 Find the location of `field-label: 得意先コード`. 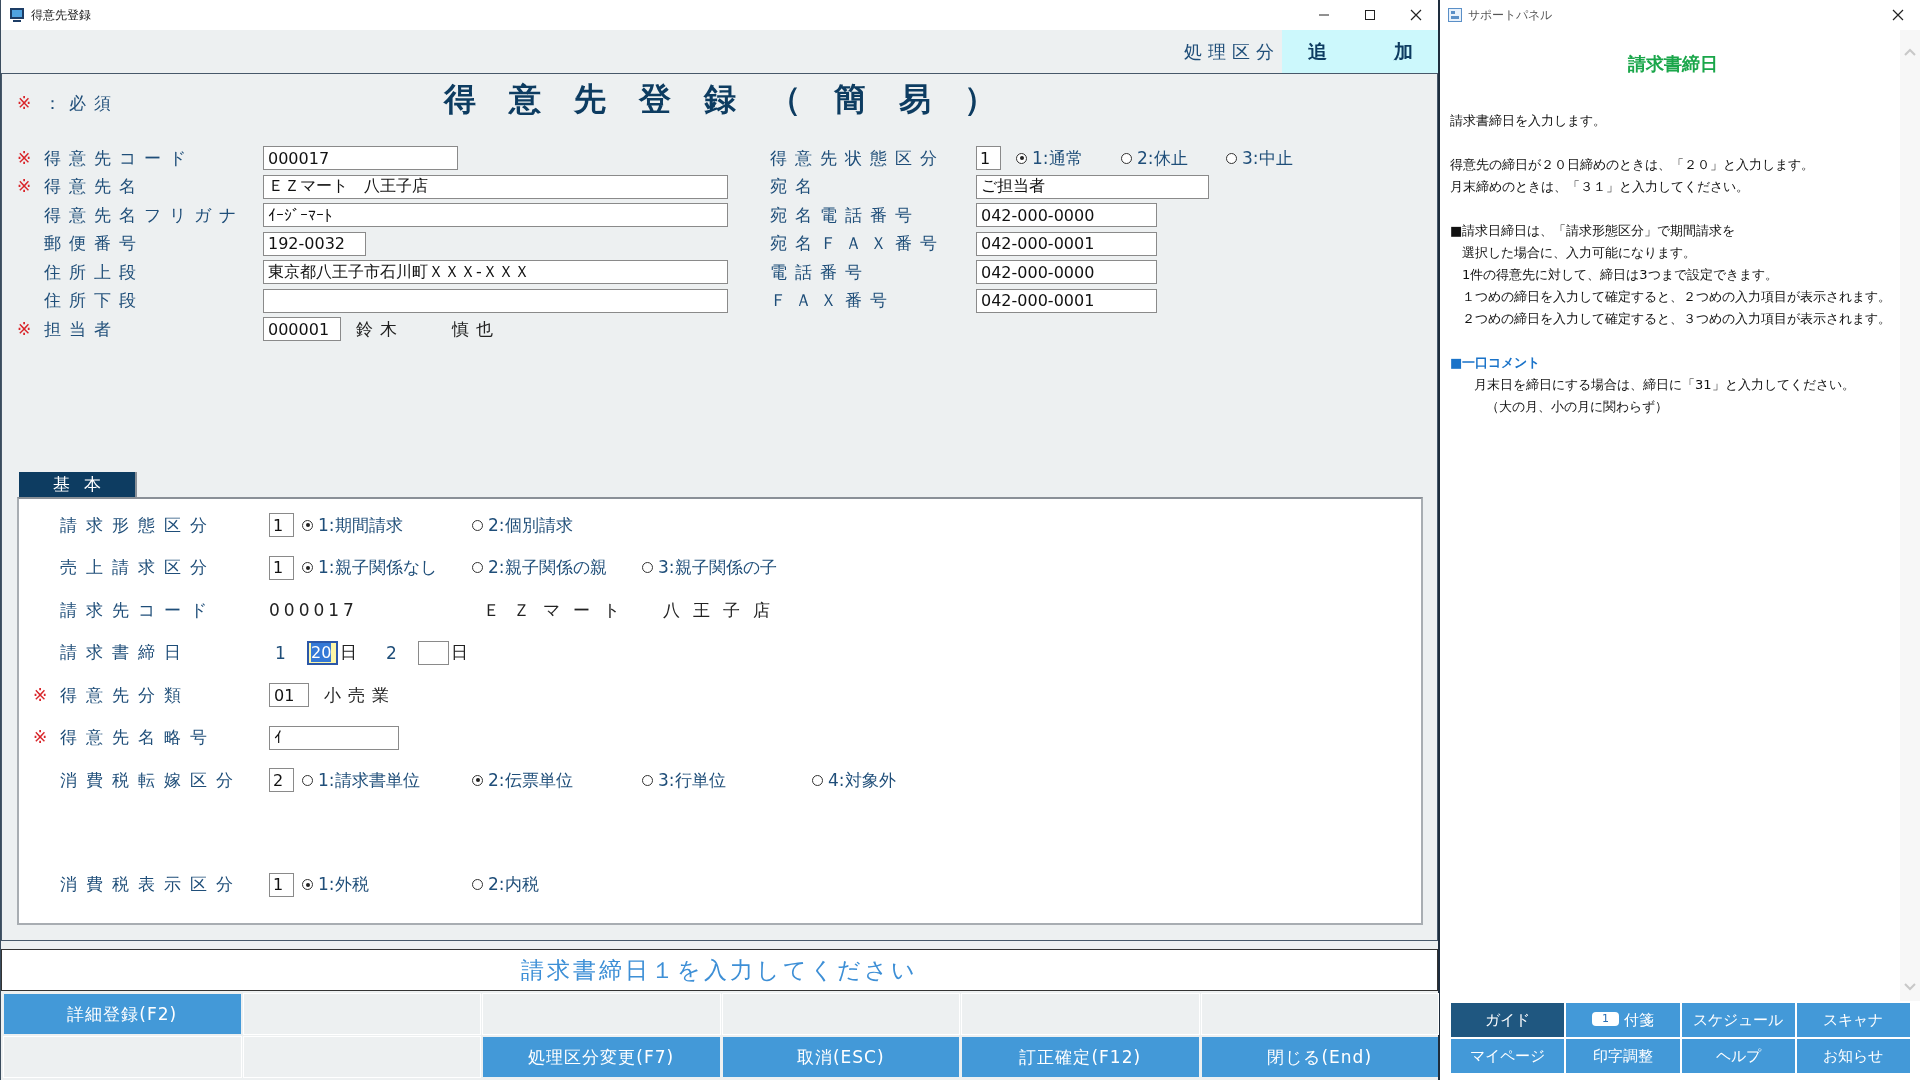

field-label: 得意先コード is located at coordinates (119, 157).